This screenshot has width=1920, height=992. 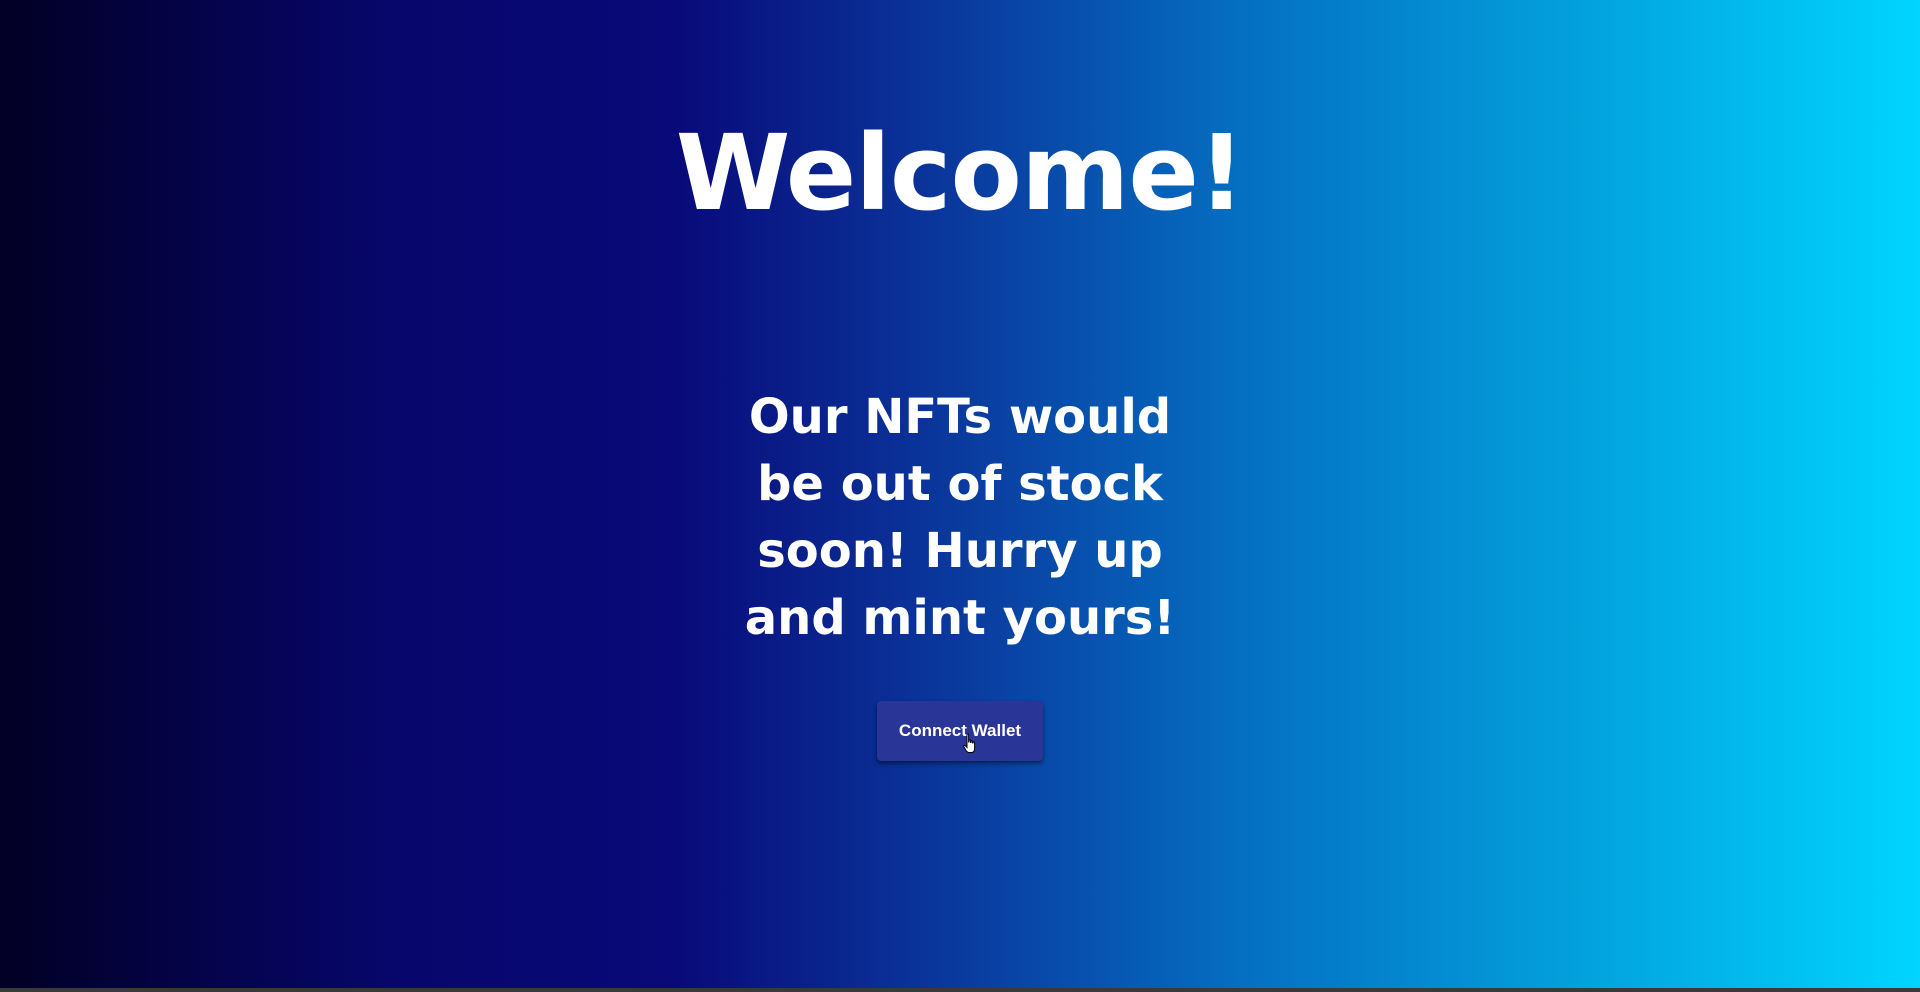 I want to click on connect-wallet-button: Connect Wallet, so click(x=960, y=731).